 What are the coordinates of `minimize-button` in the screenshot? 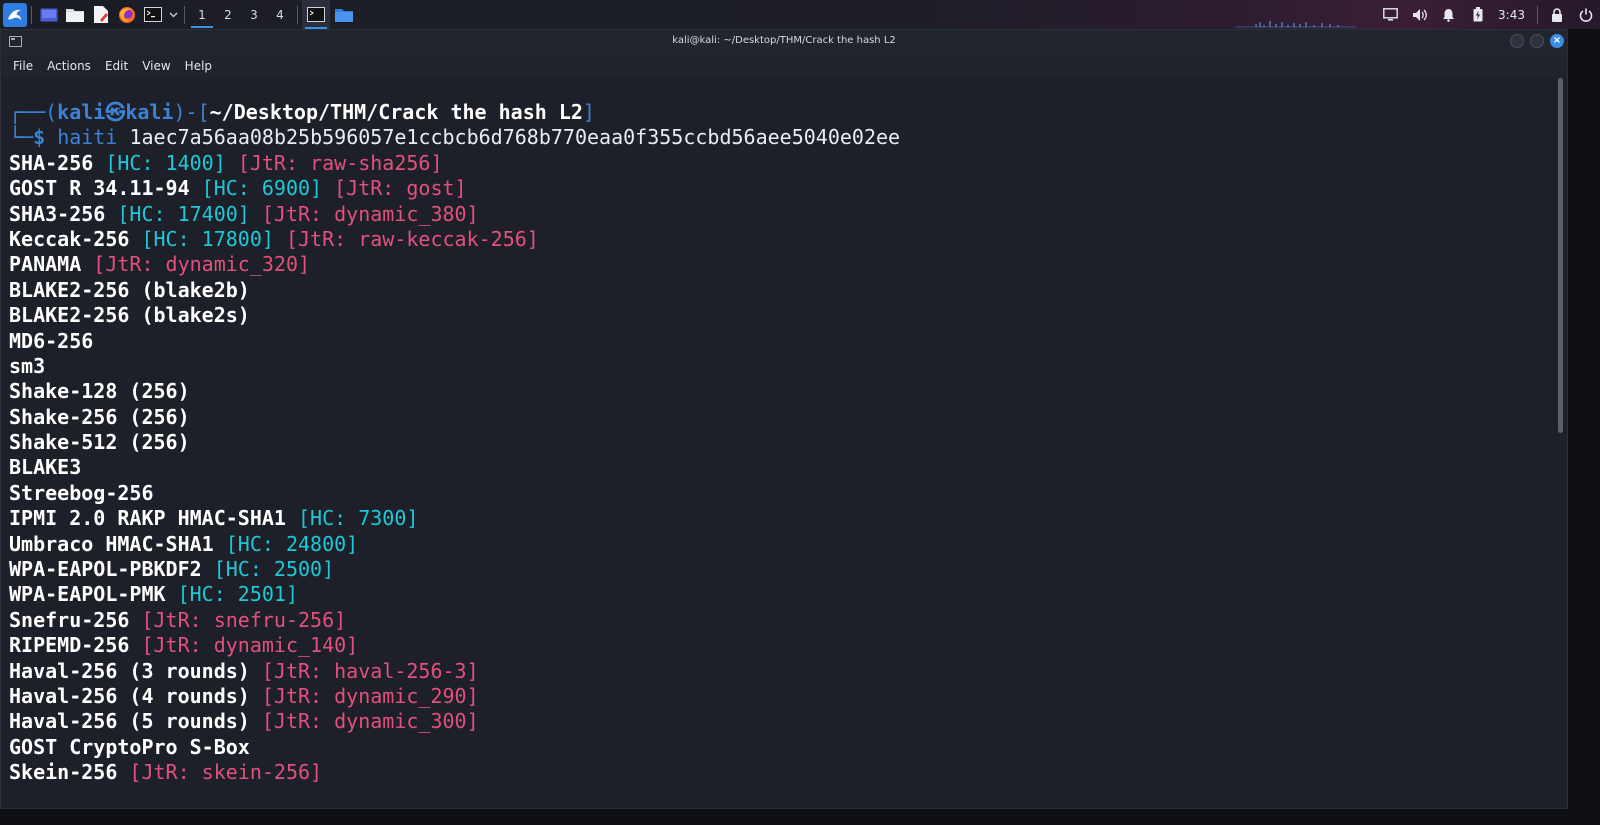 It's located at (1517, 41).